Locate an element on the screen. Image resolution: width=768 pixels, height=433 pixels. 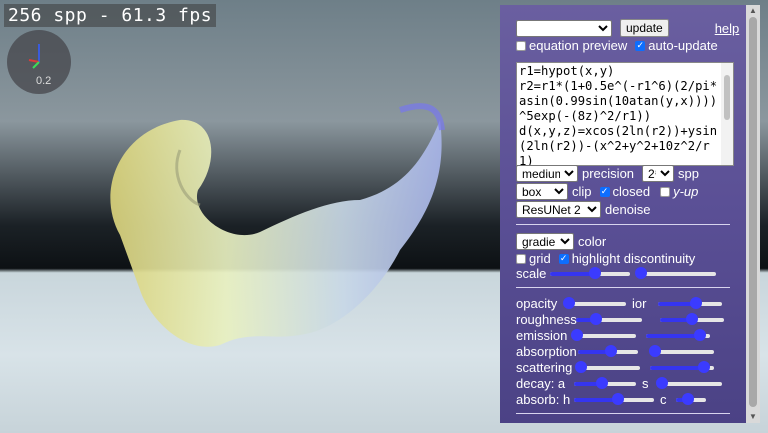
highlight-label: highlight discontinuity is located at coordinates (633, 258).